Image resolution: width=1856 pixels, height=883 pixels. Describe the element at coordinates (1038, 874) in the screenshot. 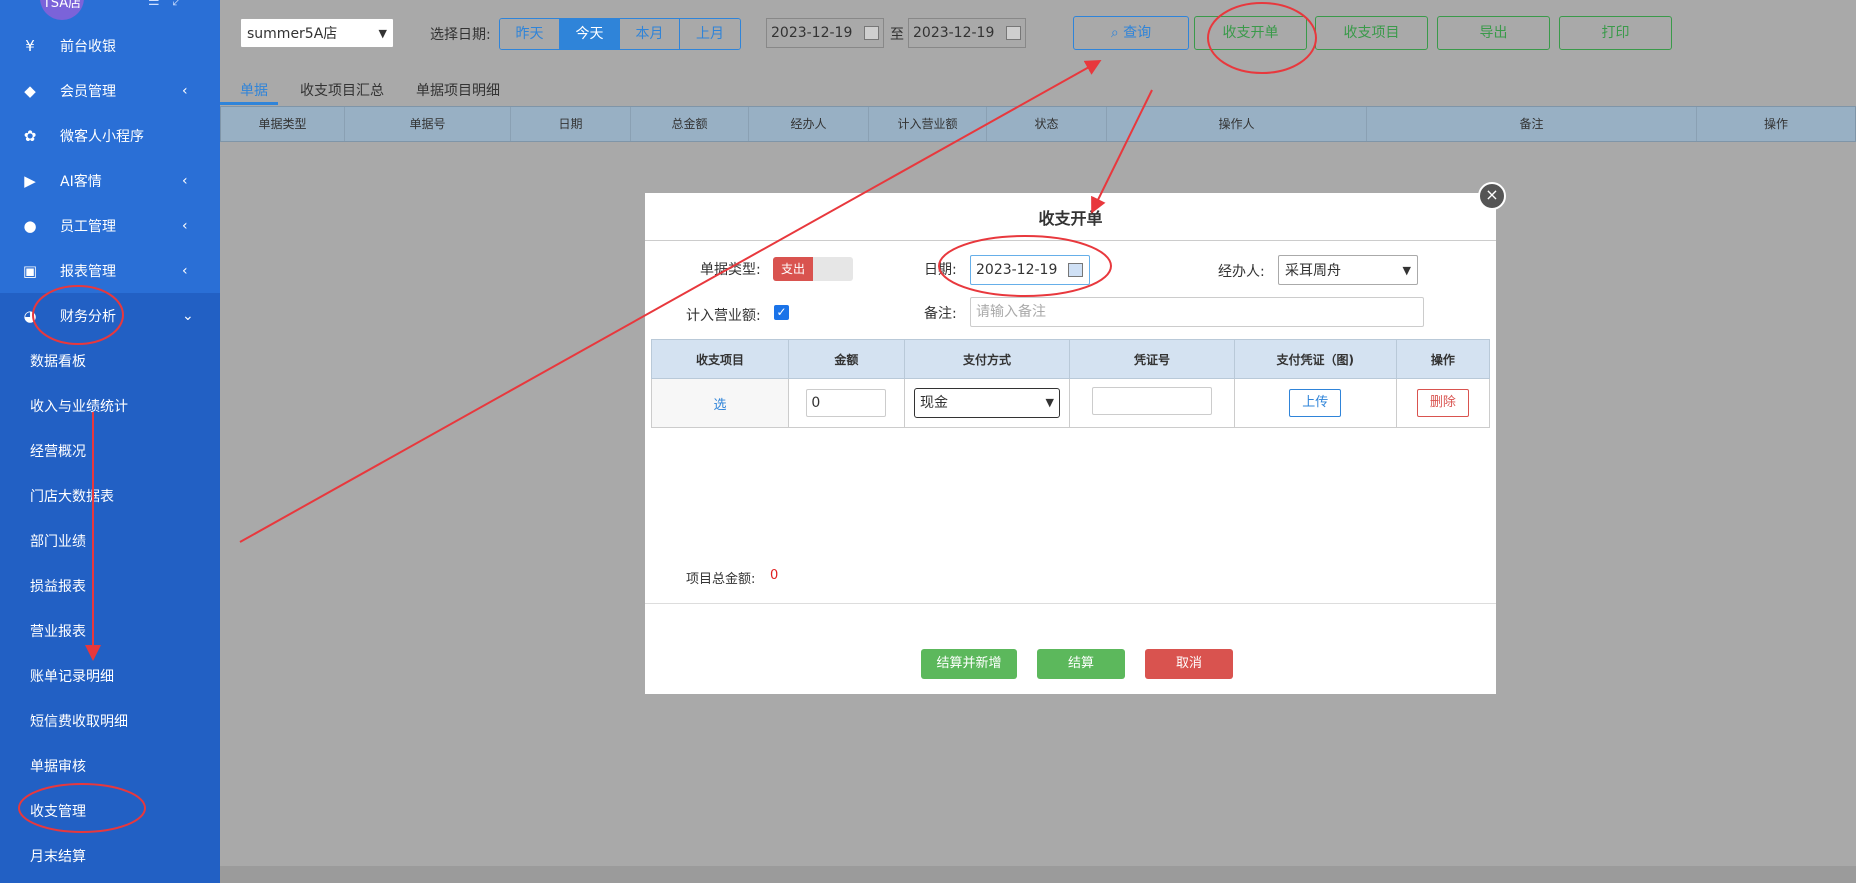

I see `horizontal-scrollbar` at that location.